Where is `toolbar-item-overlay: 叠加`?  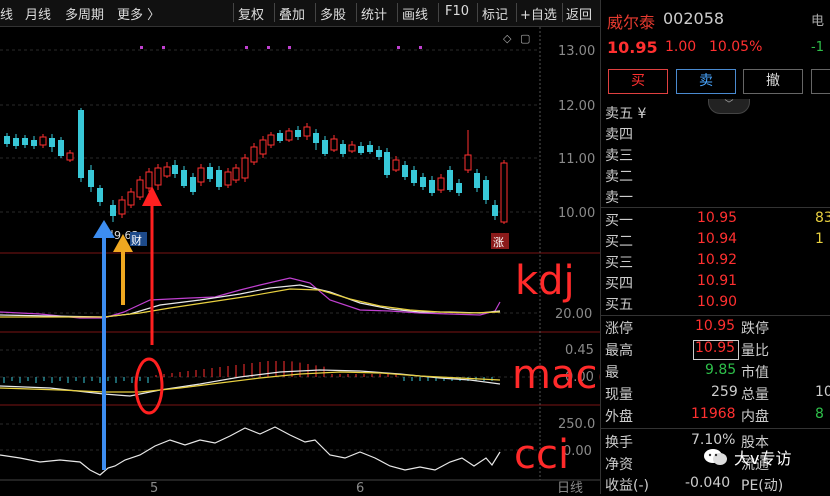
toolbar-item-overlay: 叠加 is located at coordinates (292, 13).